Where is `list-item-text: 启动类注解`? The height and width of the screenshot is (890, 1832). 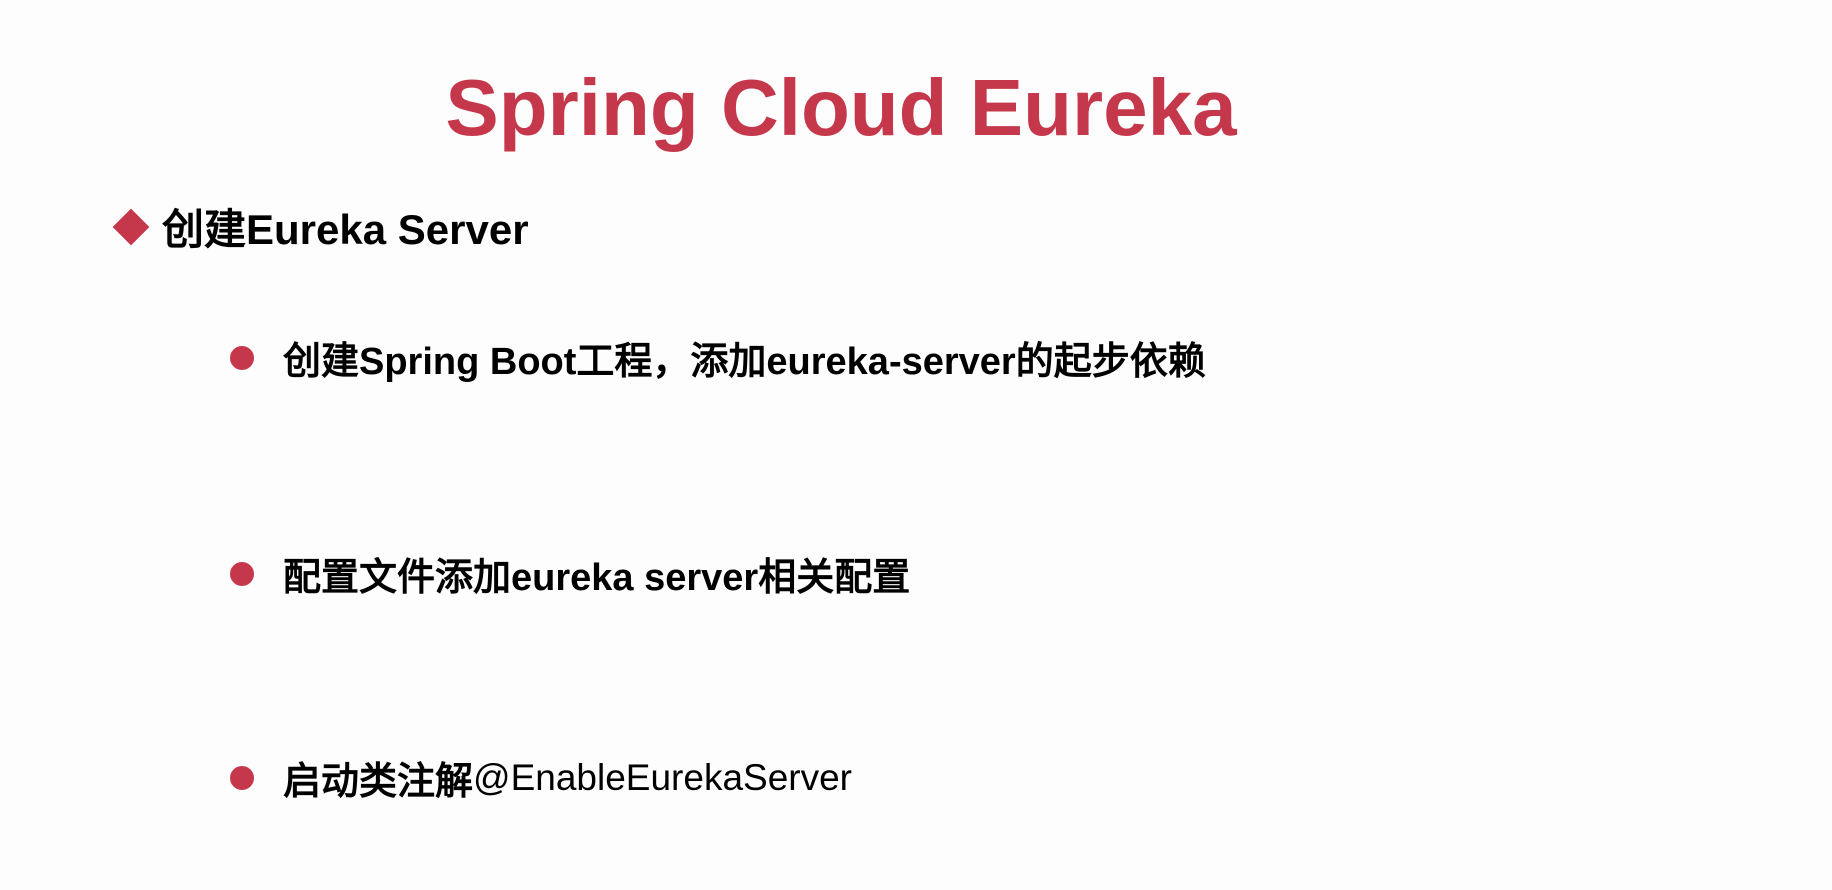
list-item-text: 启动类注解 is located at coordinates (378, 782).